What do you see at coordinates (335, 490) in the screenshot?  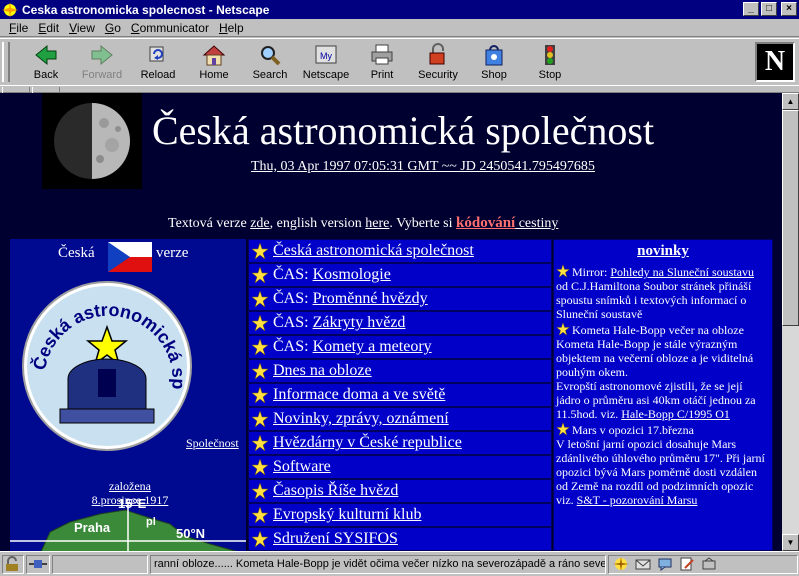 I see `menu-link-casopis: Časopis Říše hvězd` at bounding box center [335, 490].